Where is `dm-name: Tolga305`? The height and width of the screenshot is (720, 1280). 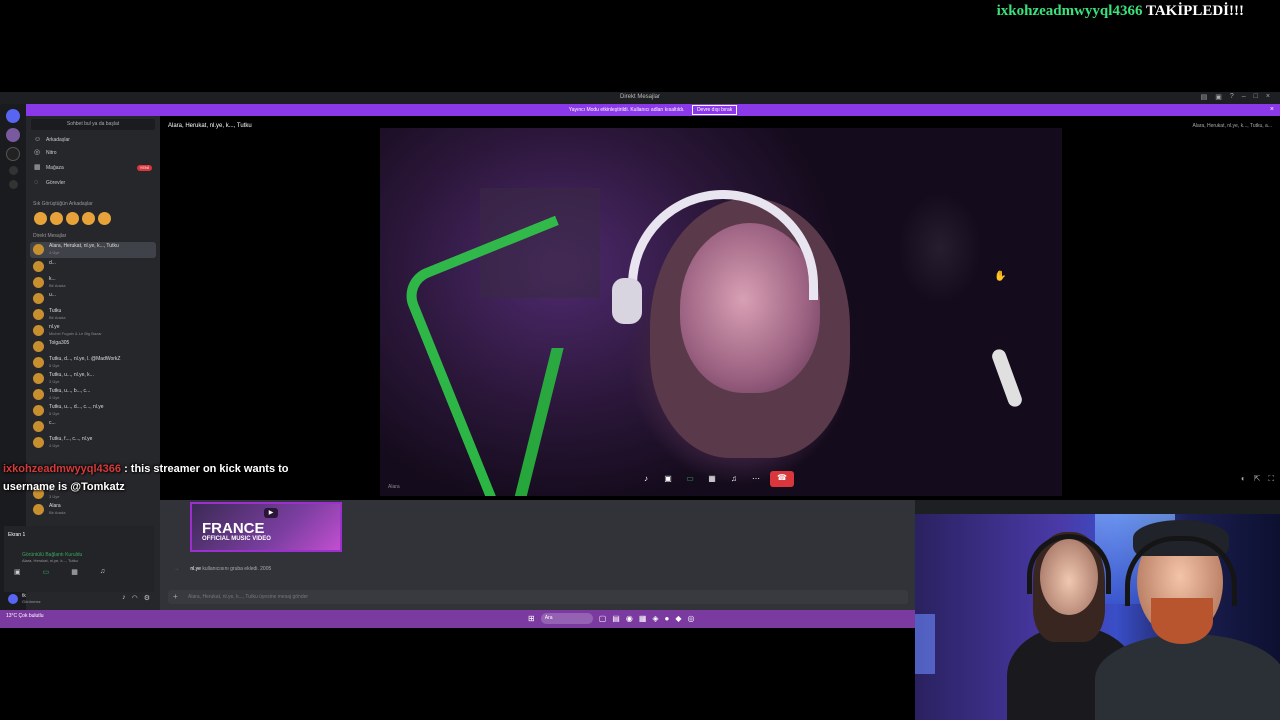 dm-name: Tolga305 is located at coordinates (59, 343).